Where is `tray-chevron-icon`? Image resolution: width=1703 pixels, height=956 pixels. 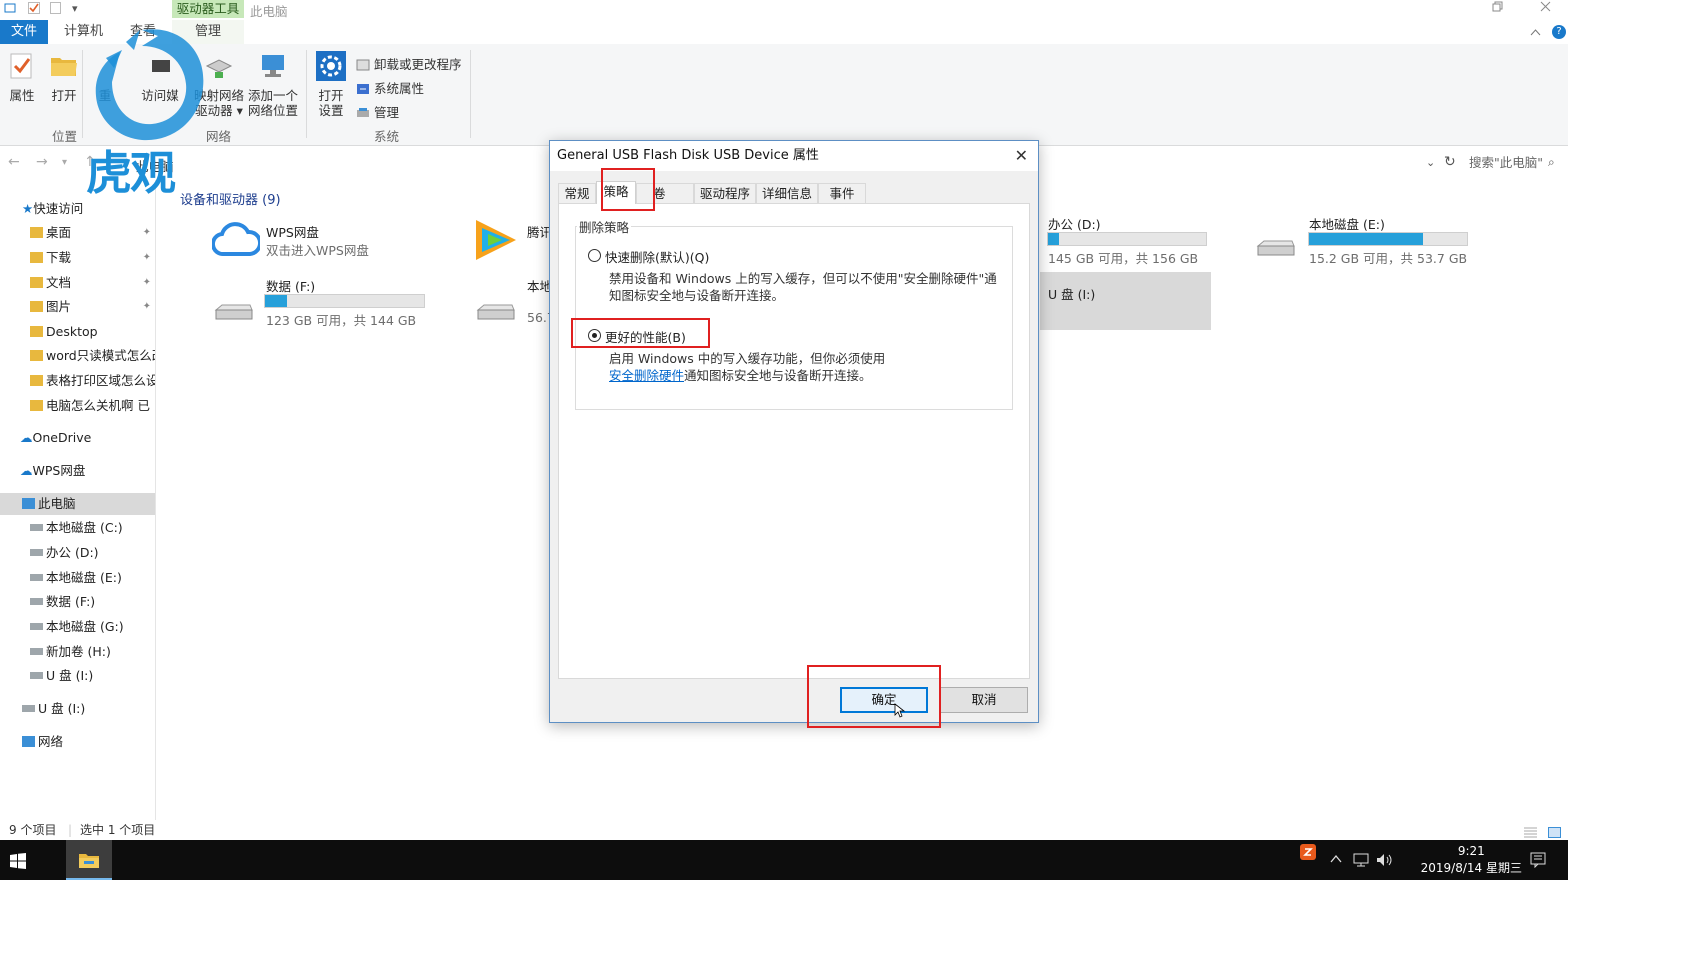
tray-chevron-icon is located at coordinates (1336, 860).